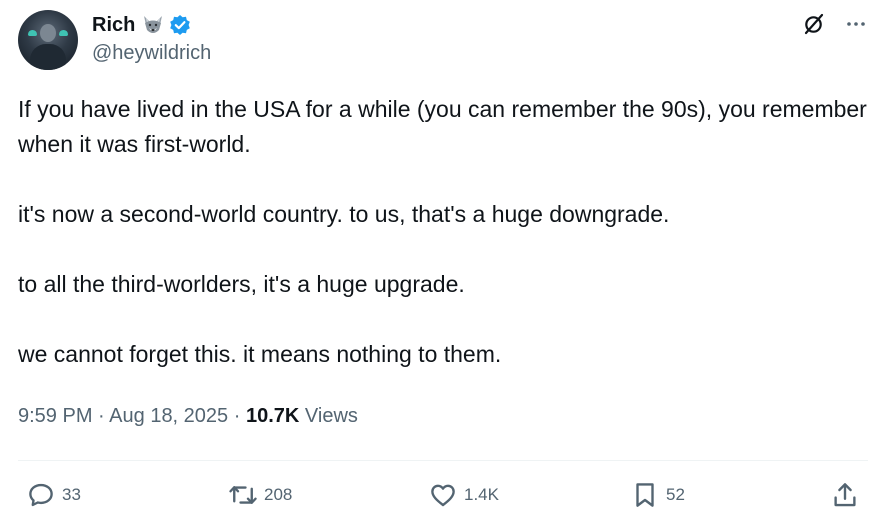  Describe the element at coordinates (113, 25) in the screenshot. I see `author-display-name: Rich` at that location.